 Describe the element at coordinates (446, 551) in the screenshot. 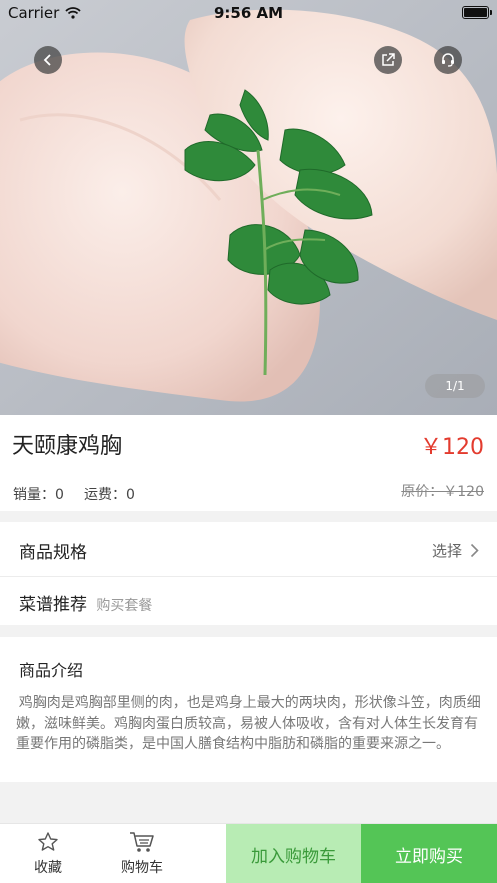

I see `spec-select-label: 选择` at that location.